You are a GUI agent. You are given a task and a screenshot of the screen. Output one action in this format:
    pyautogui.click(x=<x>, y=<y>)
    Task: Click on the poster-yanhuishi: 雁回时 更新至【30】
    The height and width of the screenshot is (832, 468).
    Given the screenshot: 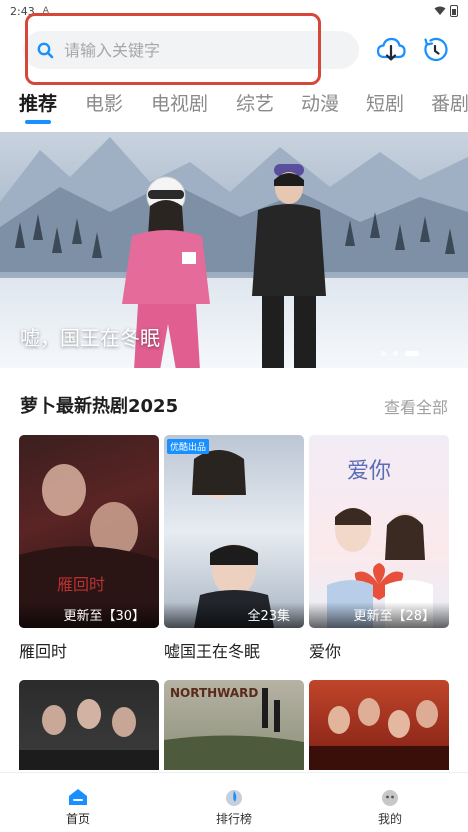 What is the action you would take?
    pyautogui.click(x=89, y=531)
    